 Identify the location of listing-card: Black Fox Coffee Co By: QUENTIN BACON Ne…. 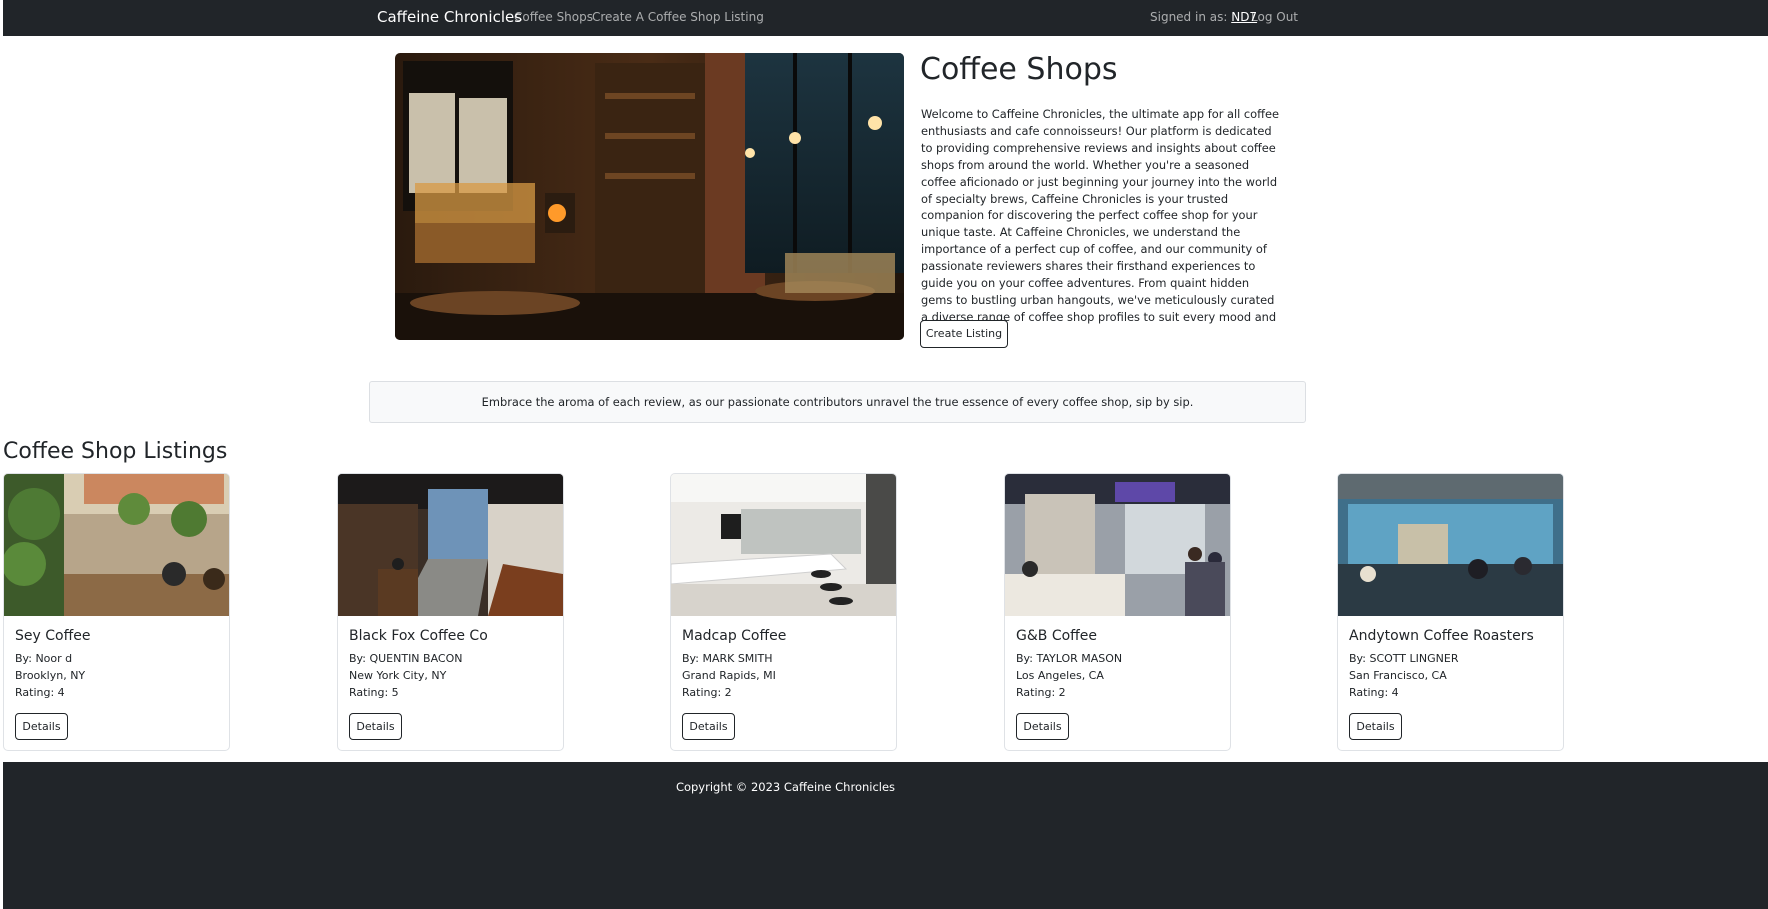
(450, 612).